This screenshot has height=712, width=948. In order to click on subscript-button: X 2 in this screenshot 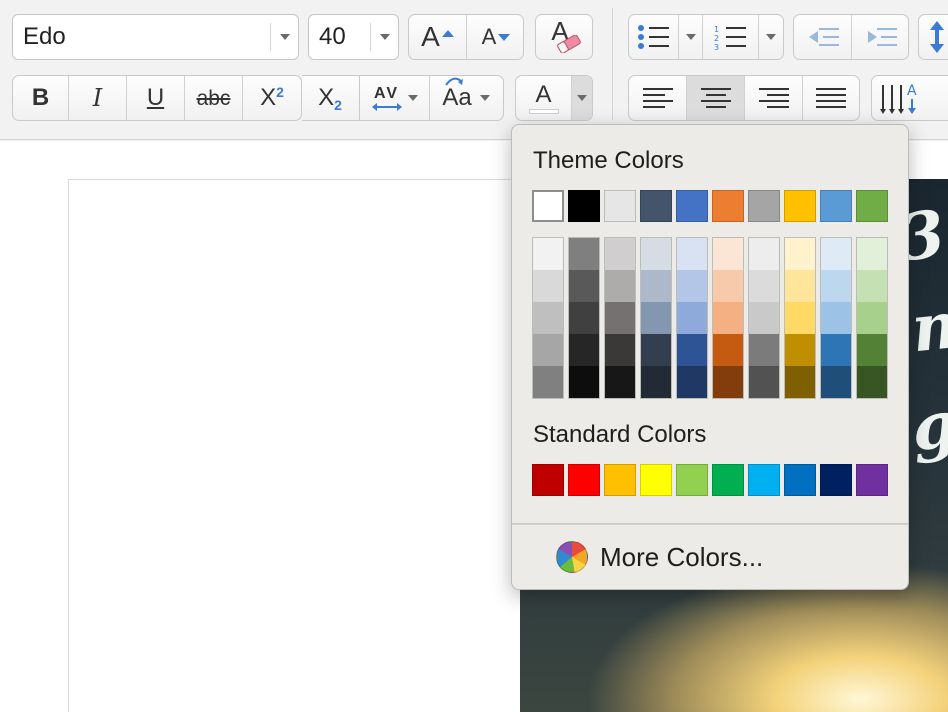, I will do `click(331, 98)`.